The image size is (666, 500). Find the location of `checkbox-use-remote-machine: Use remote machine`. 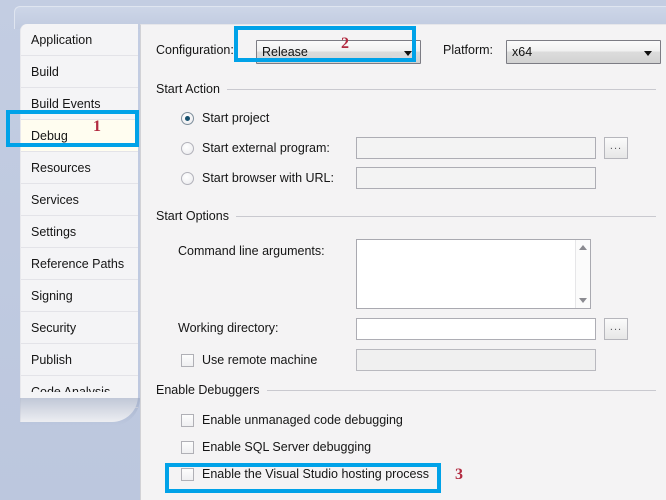

checkbox-use-remote-machine: Use remote machine is located at coordinates (249, 360).